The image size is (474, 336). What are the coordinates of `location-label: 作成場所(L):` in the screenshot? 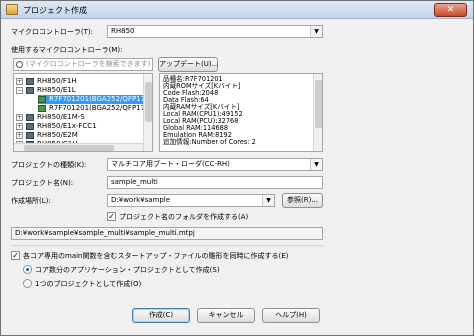 It's located at (31, 201).